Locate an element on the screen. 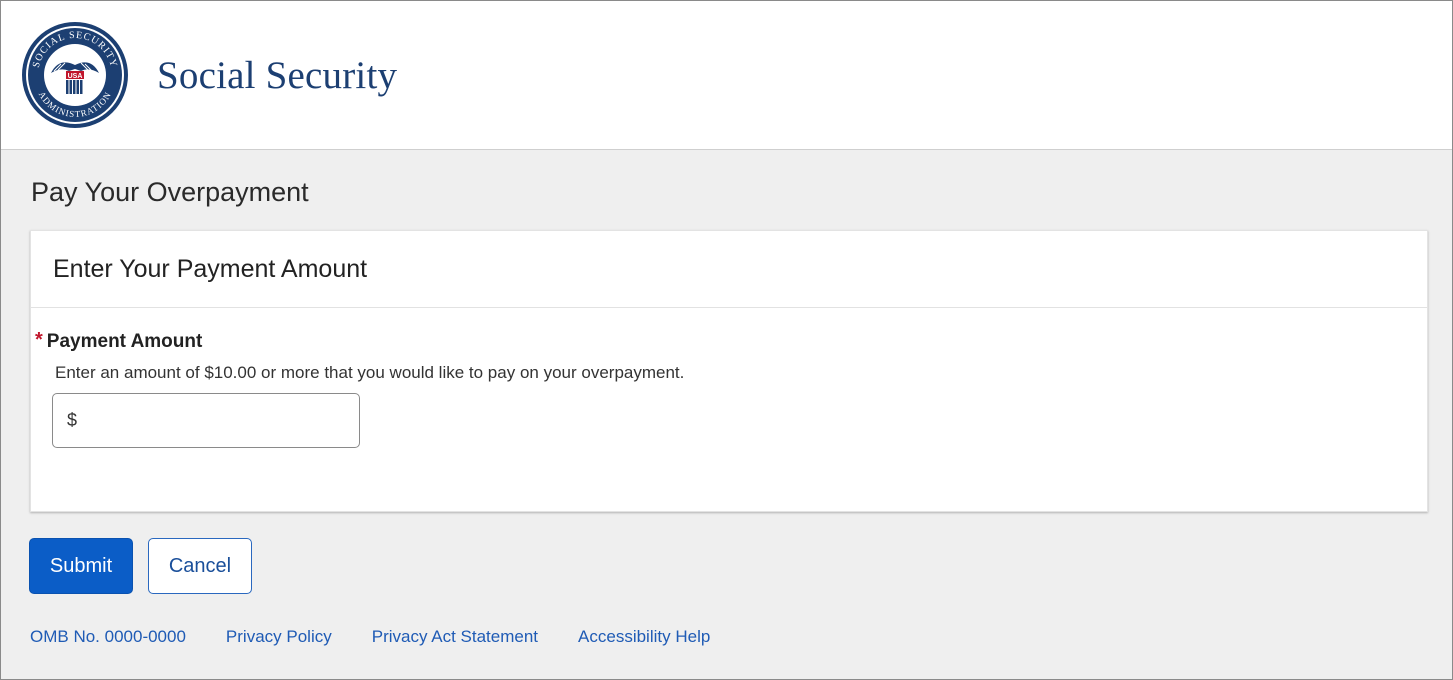 Image resolution: width=1453 pixels, height=680 pixels. ssa-seal-icon: SOCIAL SECURITY ADMINISTRATION USA is located at coordinates (75, 75).